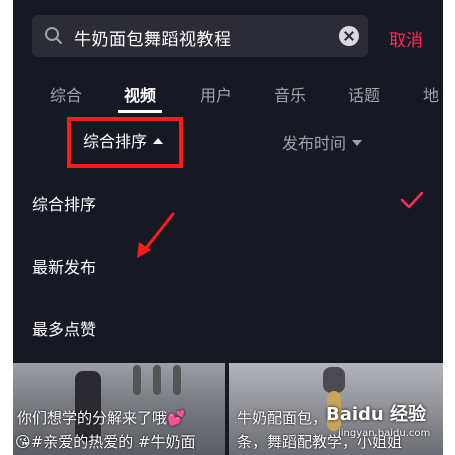  What do you see at coordinates (64, 203) in the screenshot?
I see `sort-option-comprehensive: 综合排序` at bounding box center [64, 203].